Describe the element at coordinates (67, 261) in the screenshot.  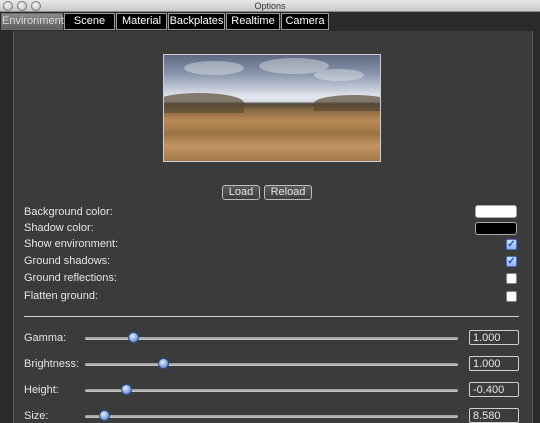
I see `ground-shadows-label: Ground shadows:` at that location.